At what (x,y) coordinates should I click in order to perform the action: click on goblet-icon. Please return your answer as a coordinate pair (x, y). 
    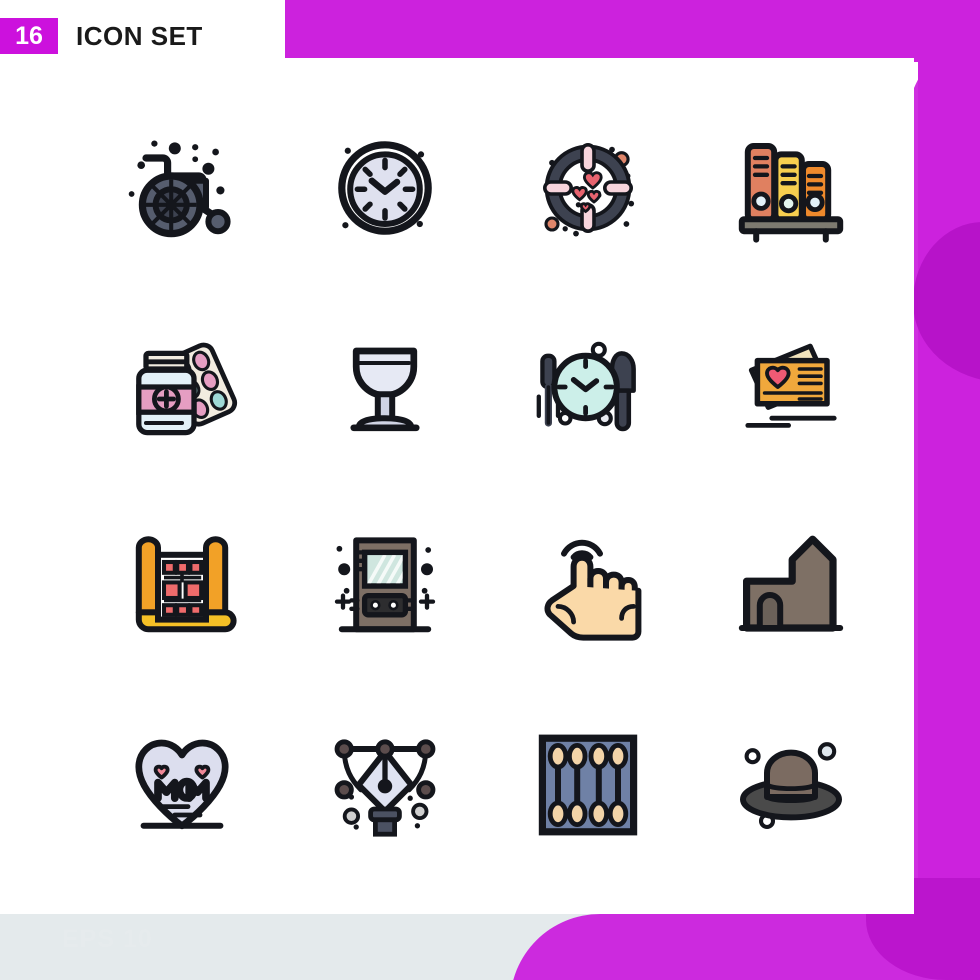
    Looking at the image, I should click on (384, 389).